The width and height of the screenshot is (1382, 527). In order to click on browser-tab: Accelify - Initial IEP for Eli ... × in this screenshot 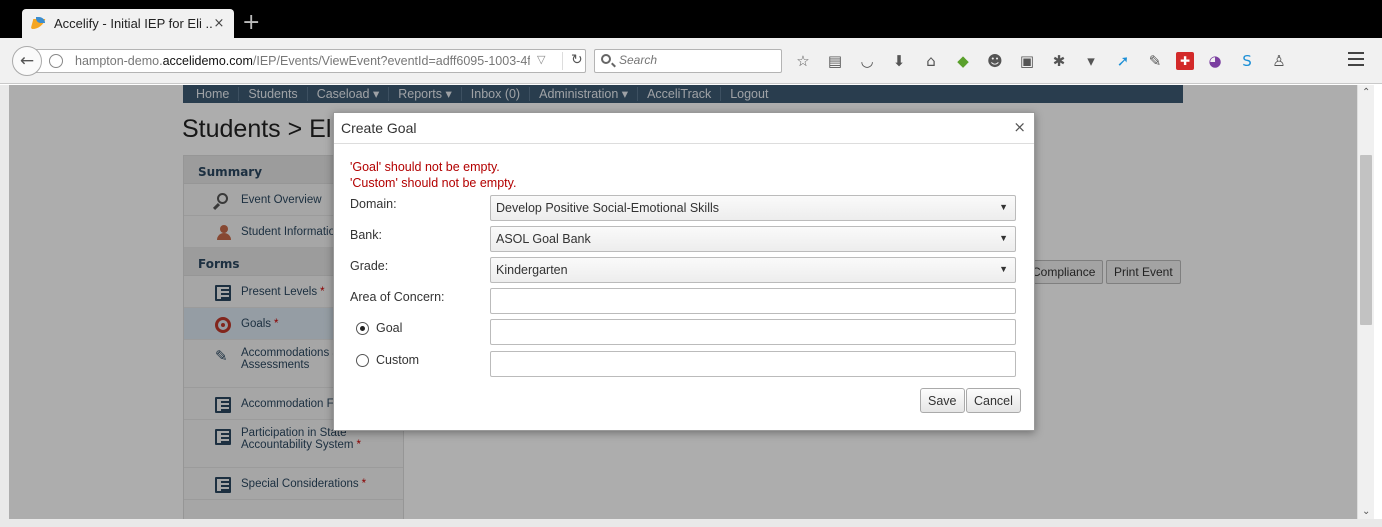, I will do `click(128, 23)`.